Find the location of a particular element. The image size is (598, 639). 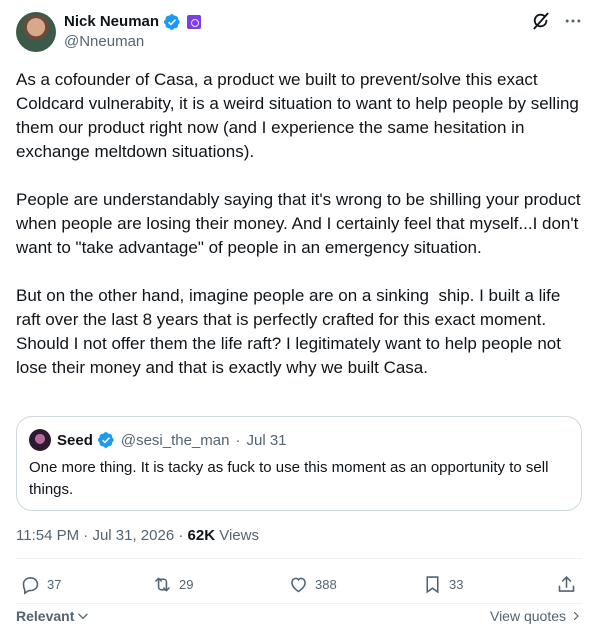

view-quotes-link: View quotes is located at coordinates (536, 616).